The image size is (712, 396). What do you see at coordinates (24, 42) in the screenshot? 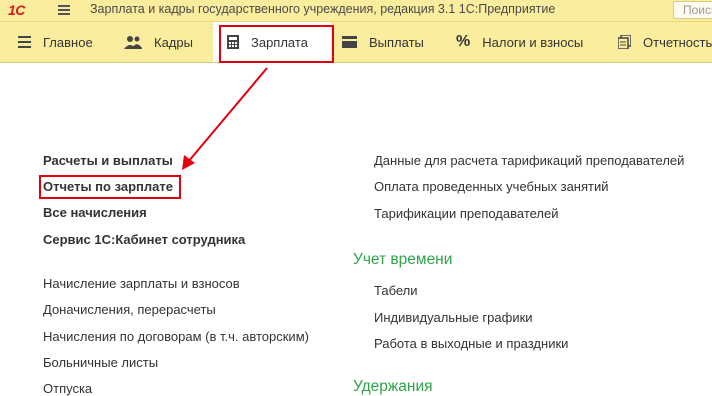
I see `list-icon` at bounding box center [24, 42].